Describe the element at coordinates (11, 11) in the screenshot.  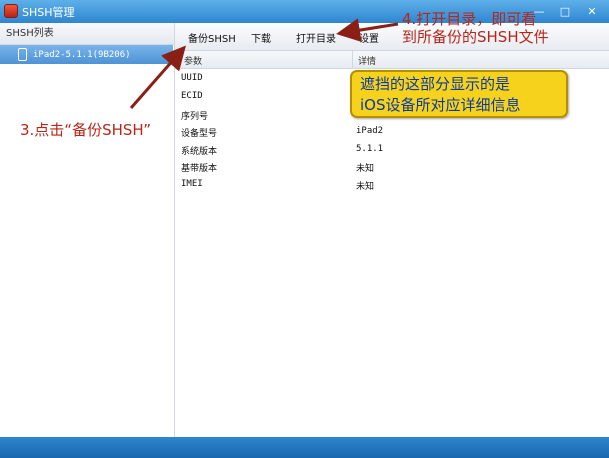
I see `app-logo-icon` at that location.